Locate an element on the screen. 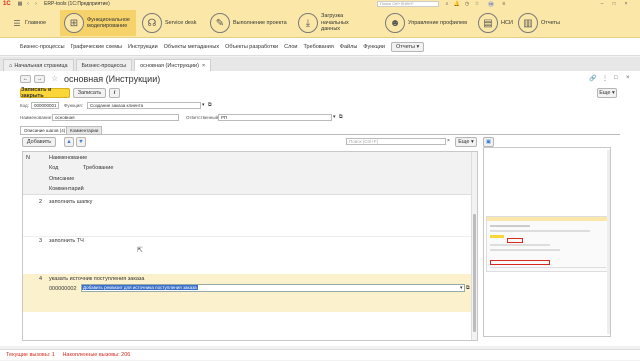 Image resolution: width=640 pixels, height=361 pixels. tab-home: ⌂ Начальная страница is located at coordinates (38, 65).